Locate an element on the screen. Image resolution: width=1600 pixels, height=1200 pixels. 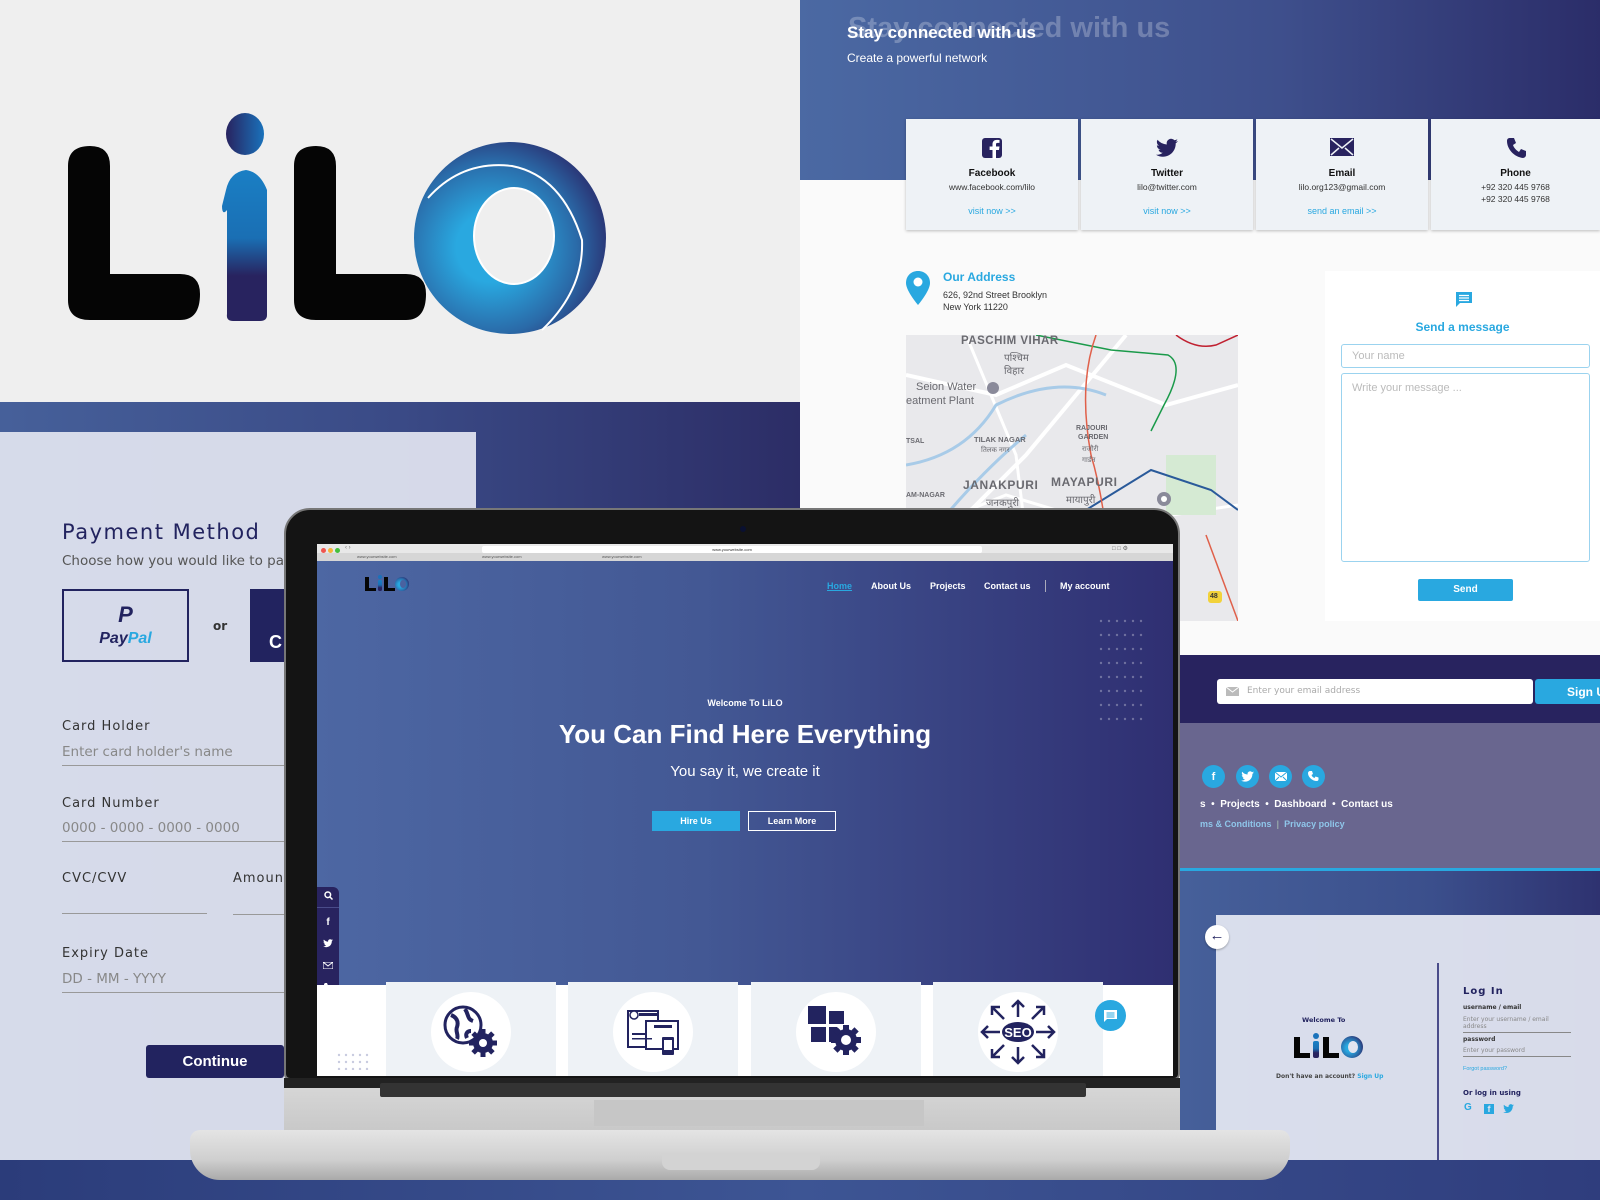
password-input: Enter your password is located at coordinates (1517, 1052).